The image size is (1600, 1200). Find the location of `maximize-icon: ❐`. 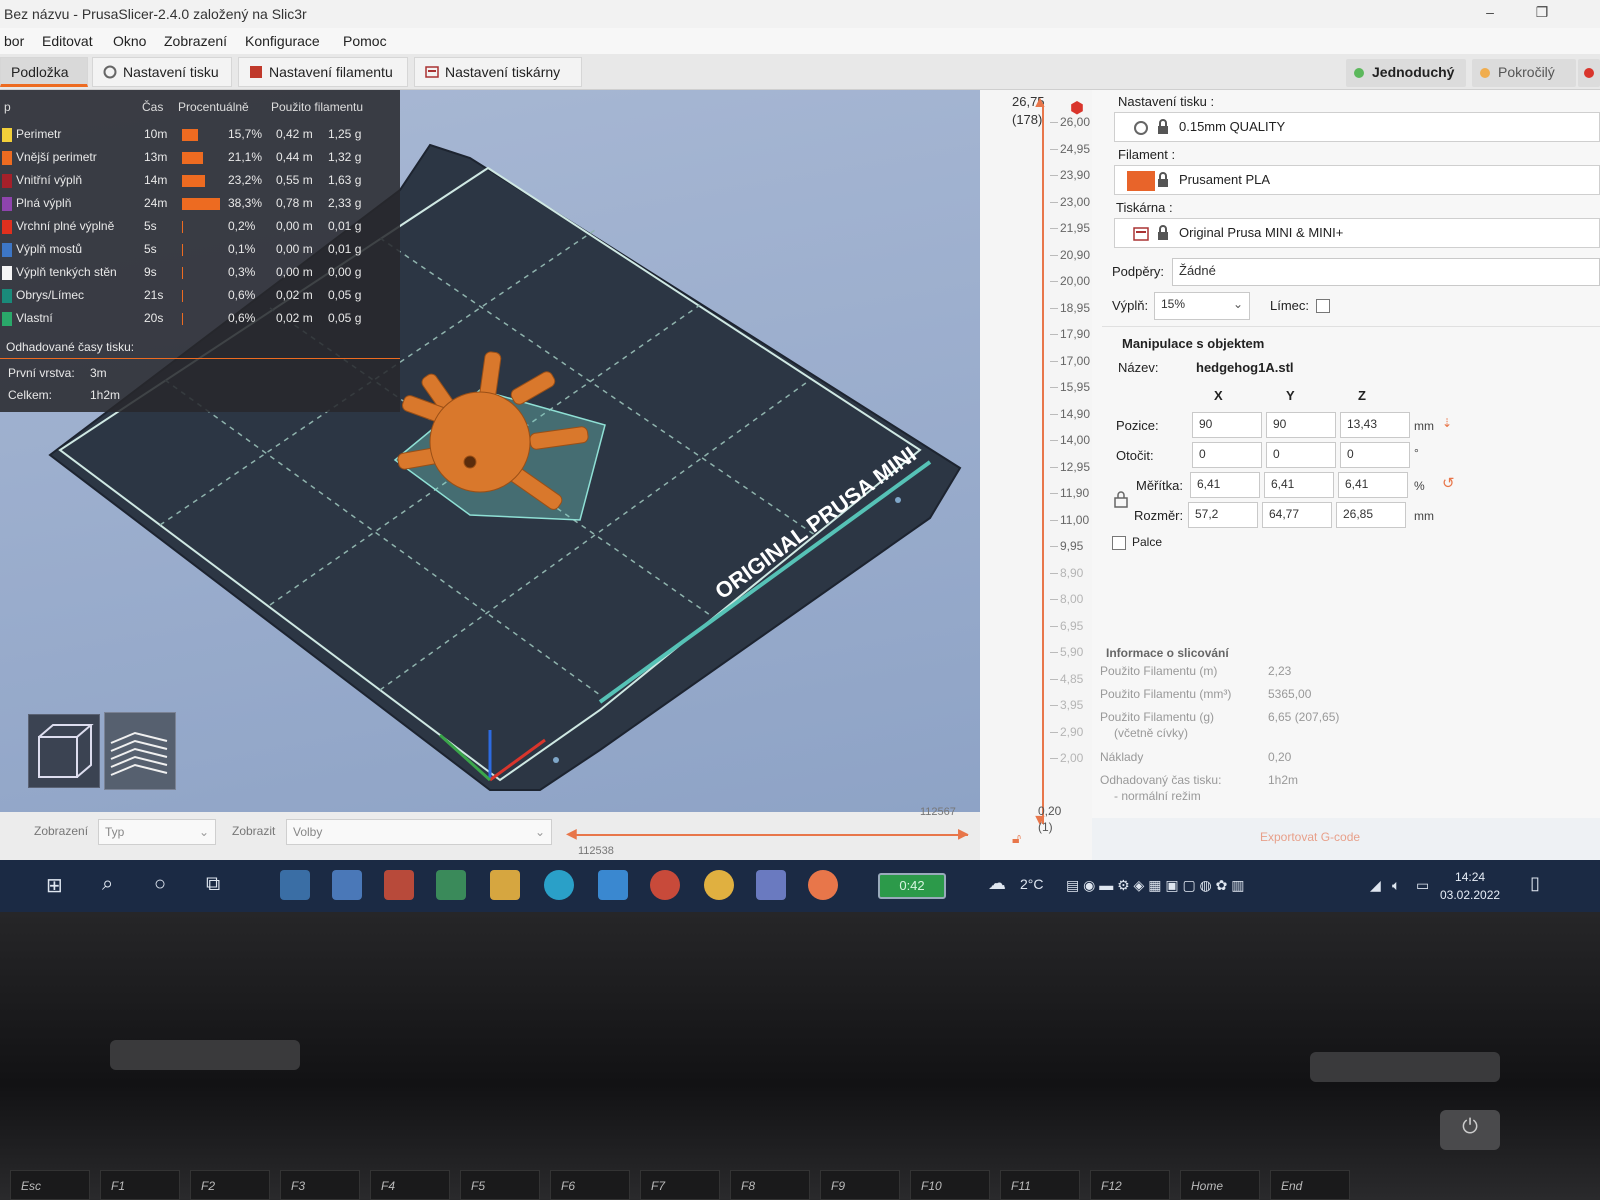

maximize-icon: ❐ is located at coordinates (1542, 14).